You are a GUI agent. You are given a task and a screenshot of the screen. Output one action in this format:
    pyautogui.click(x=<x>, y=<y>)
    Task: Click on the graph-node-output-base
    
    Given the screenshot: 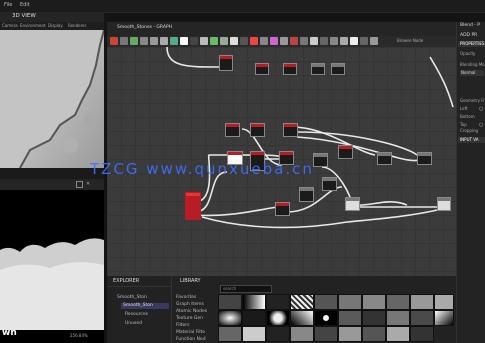 What is the action you would take?
    pyautogui.click(x=424, y=158)
    